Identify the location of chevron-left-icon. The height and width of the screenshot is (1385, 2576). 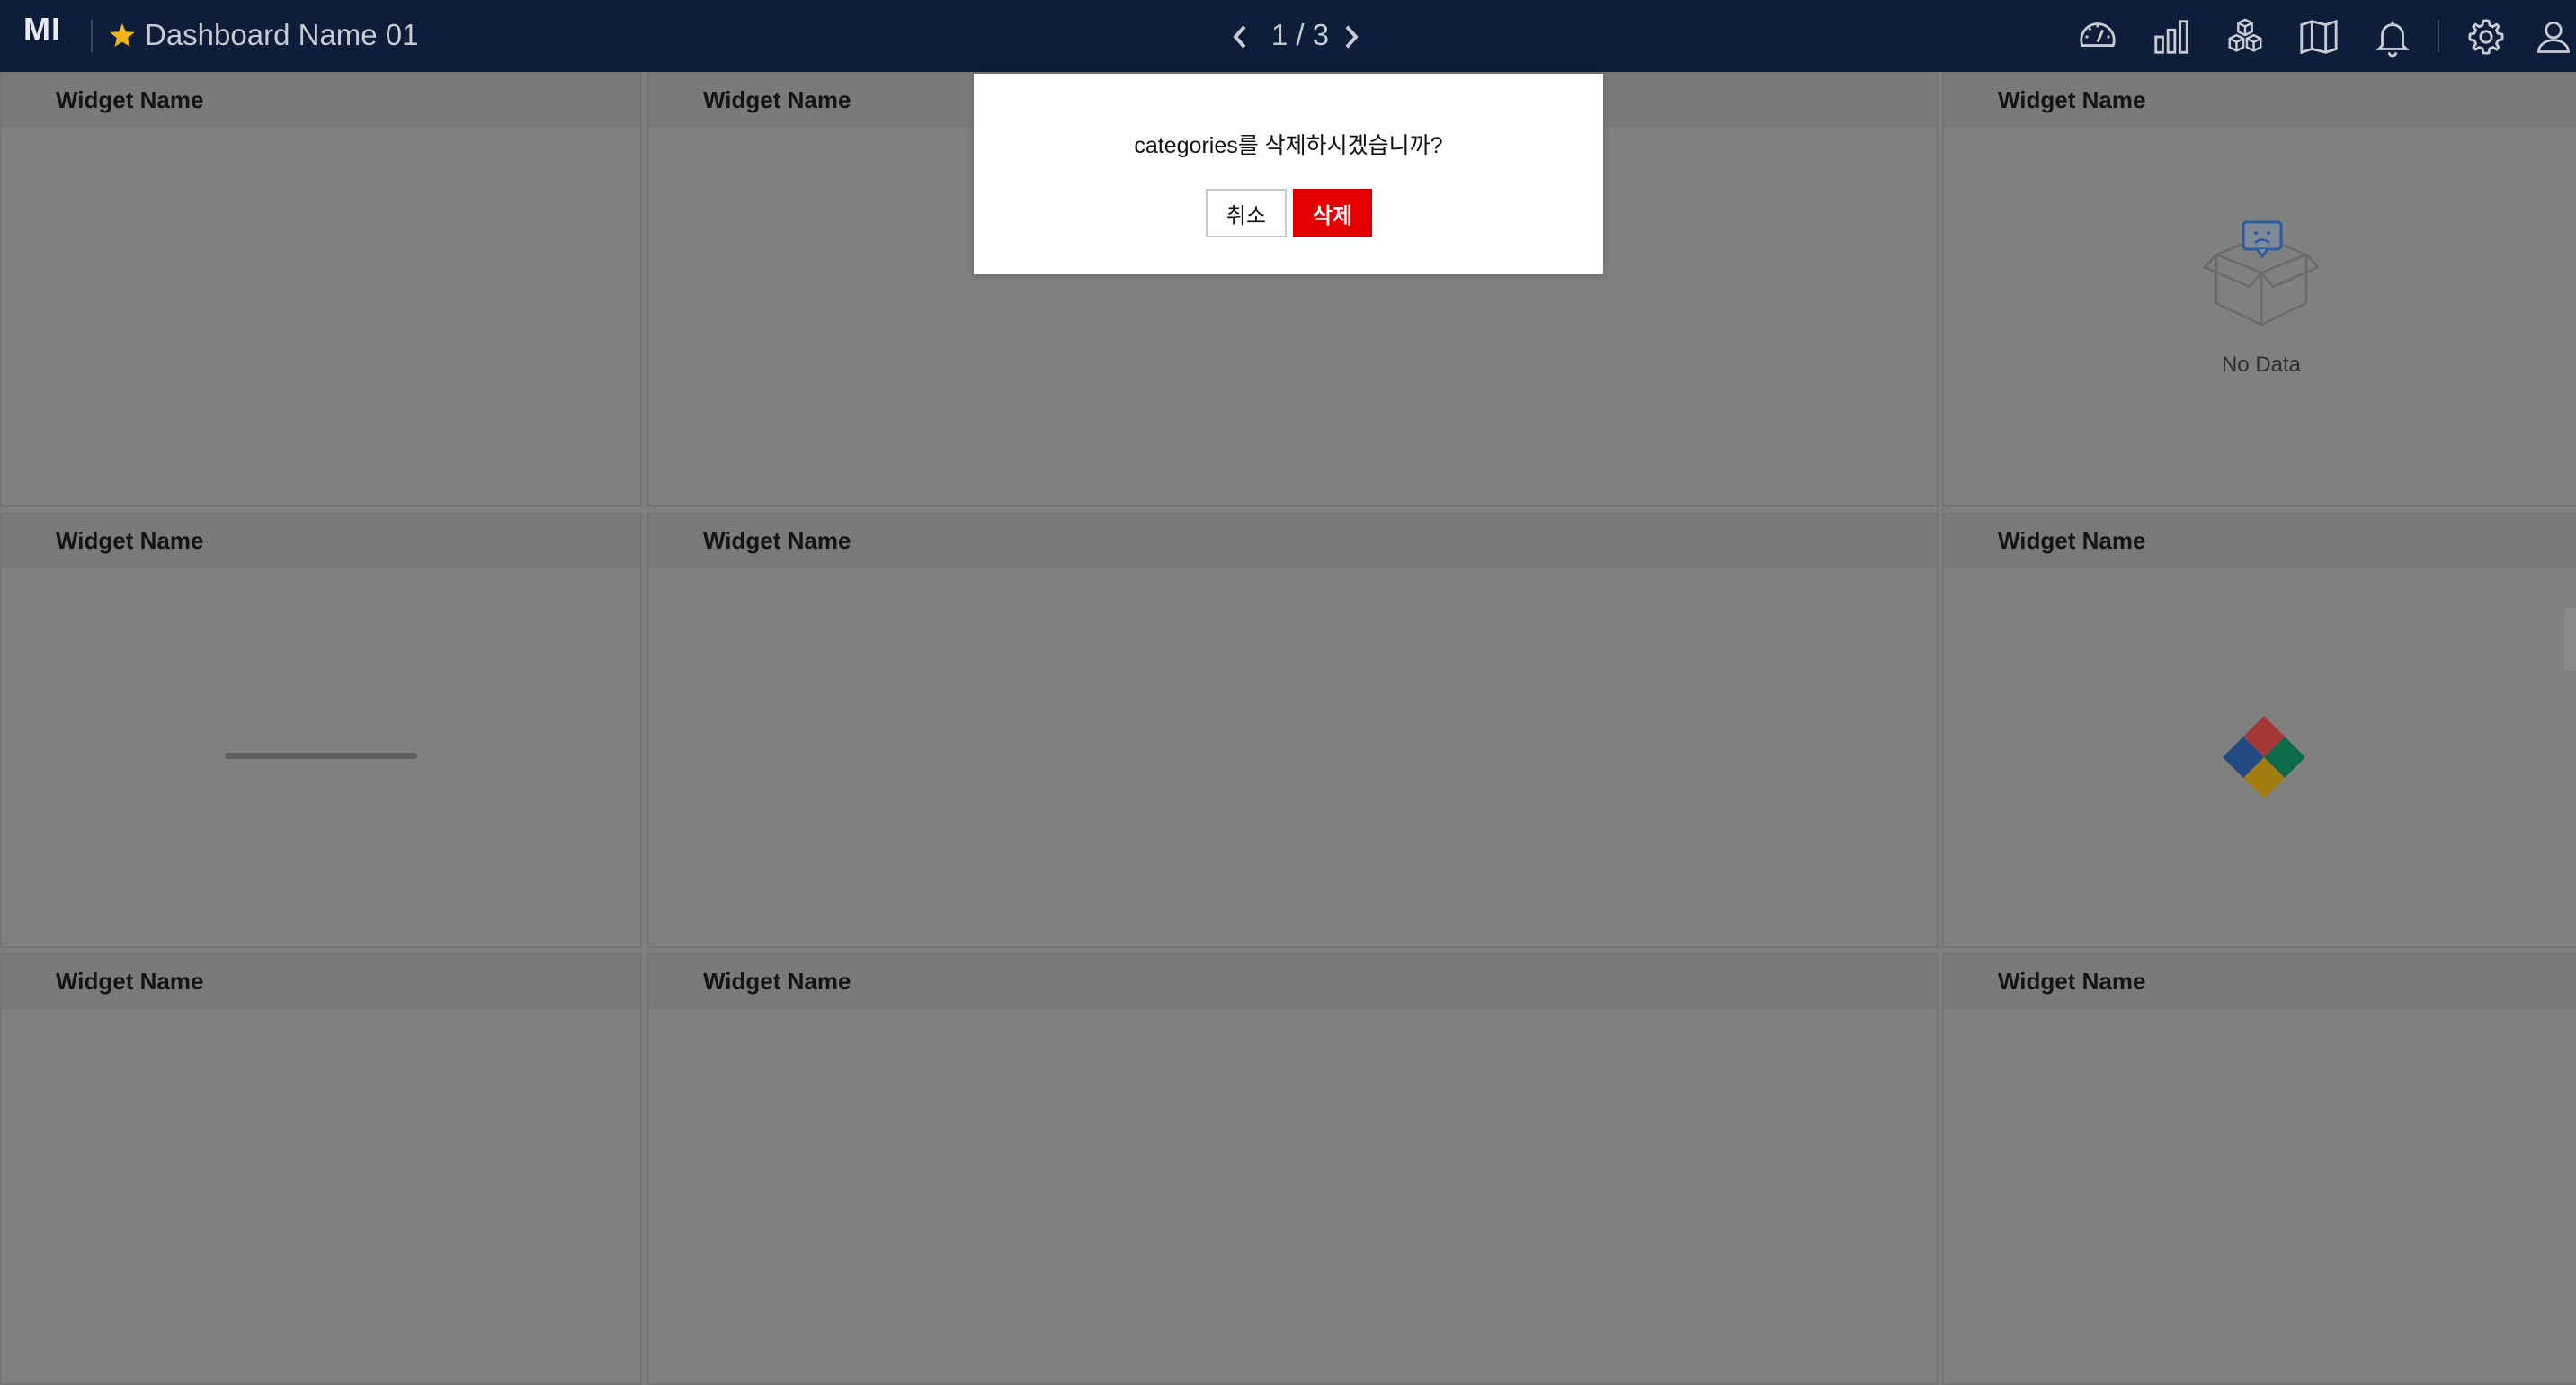
(1240, 36).